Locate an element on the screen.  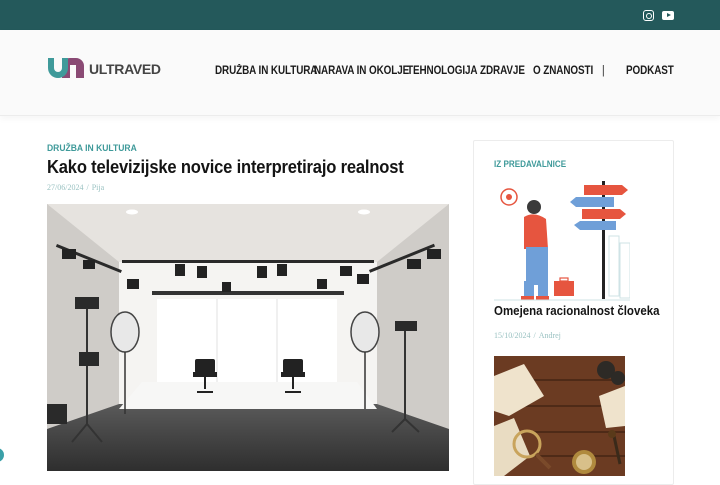
nav-item-tehnologija: TEHNOLOGIJA is located at coordinates (442, 71).